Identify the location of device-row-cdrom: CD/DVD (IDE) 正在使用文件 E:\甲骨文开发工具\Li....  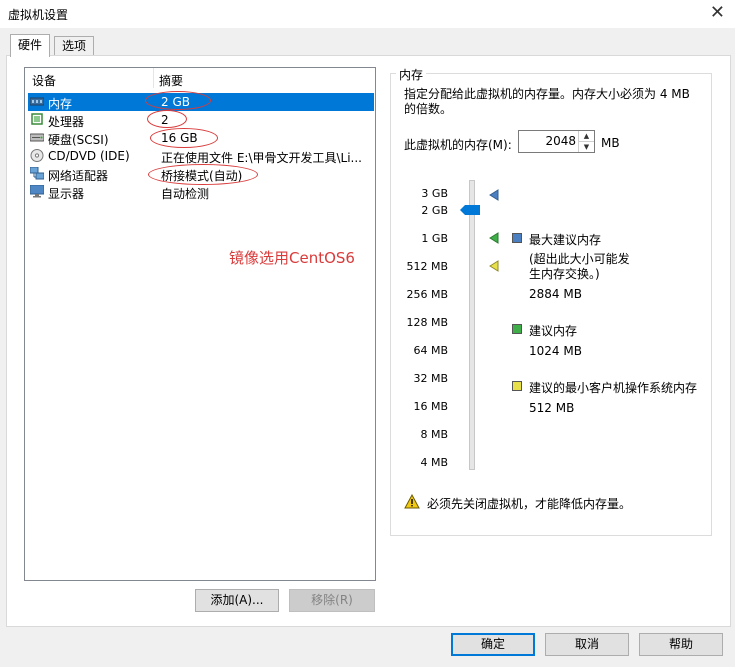
(201, 156).